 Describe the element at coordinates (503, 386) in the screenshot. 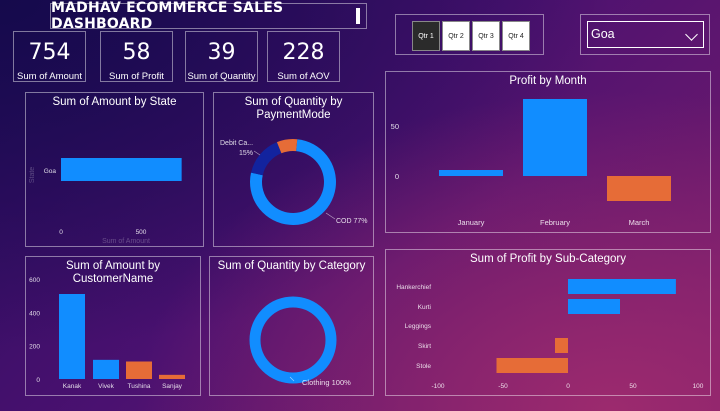

I see `x-tick-label: -50` at that location.